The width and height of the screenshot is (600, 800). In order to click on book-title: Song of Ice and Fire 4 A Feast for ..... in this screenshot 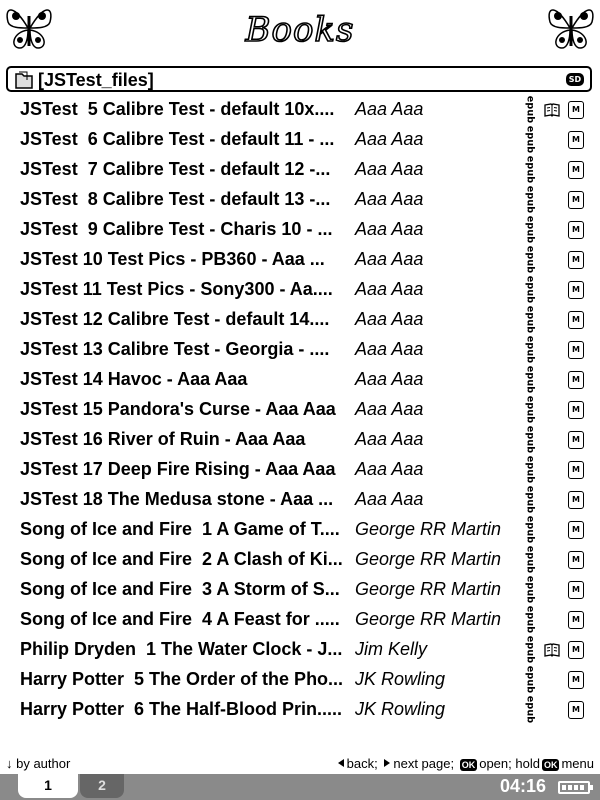, I will do `click(180, 619)`.